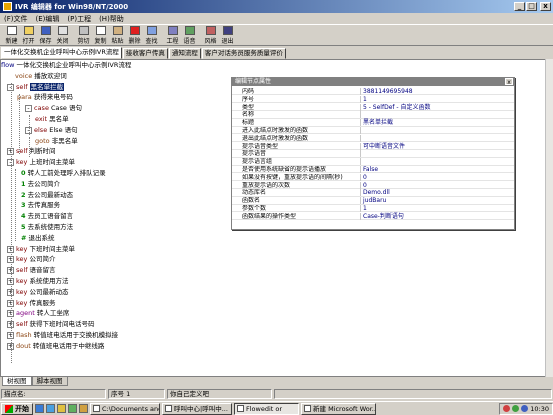 The height and width of the screenshot is (415, 553). Describe the element at coordinates (42, 281) in the screenshot. I see `tree-node: key 系统使用方法` at that location.